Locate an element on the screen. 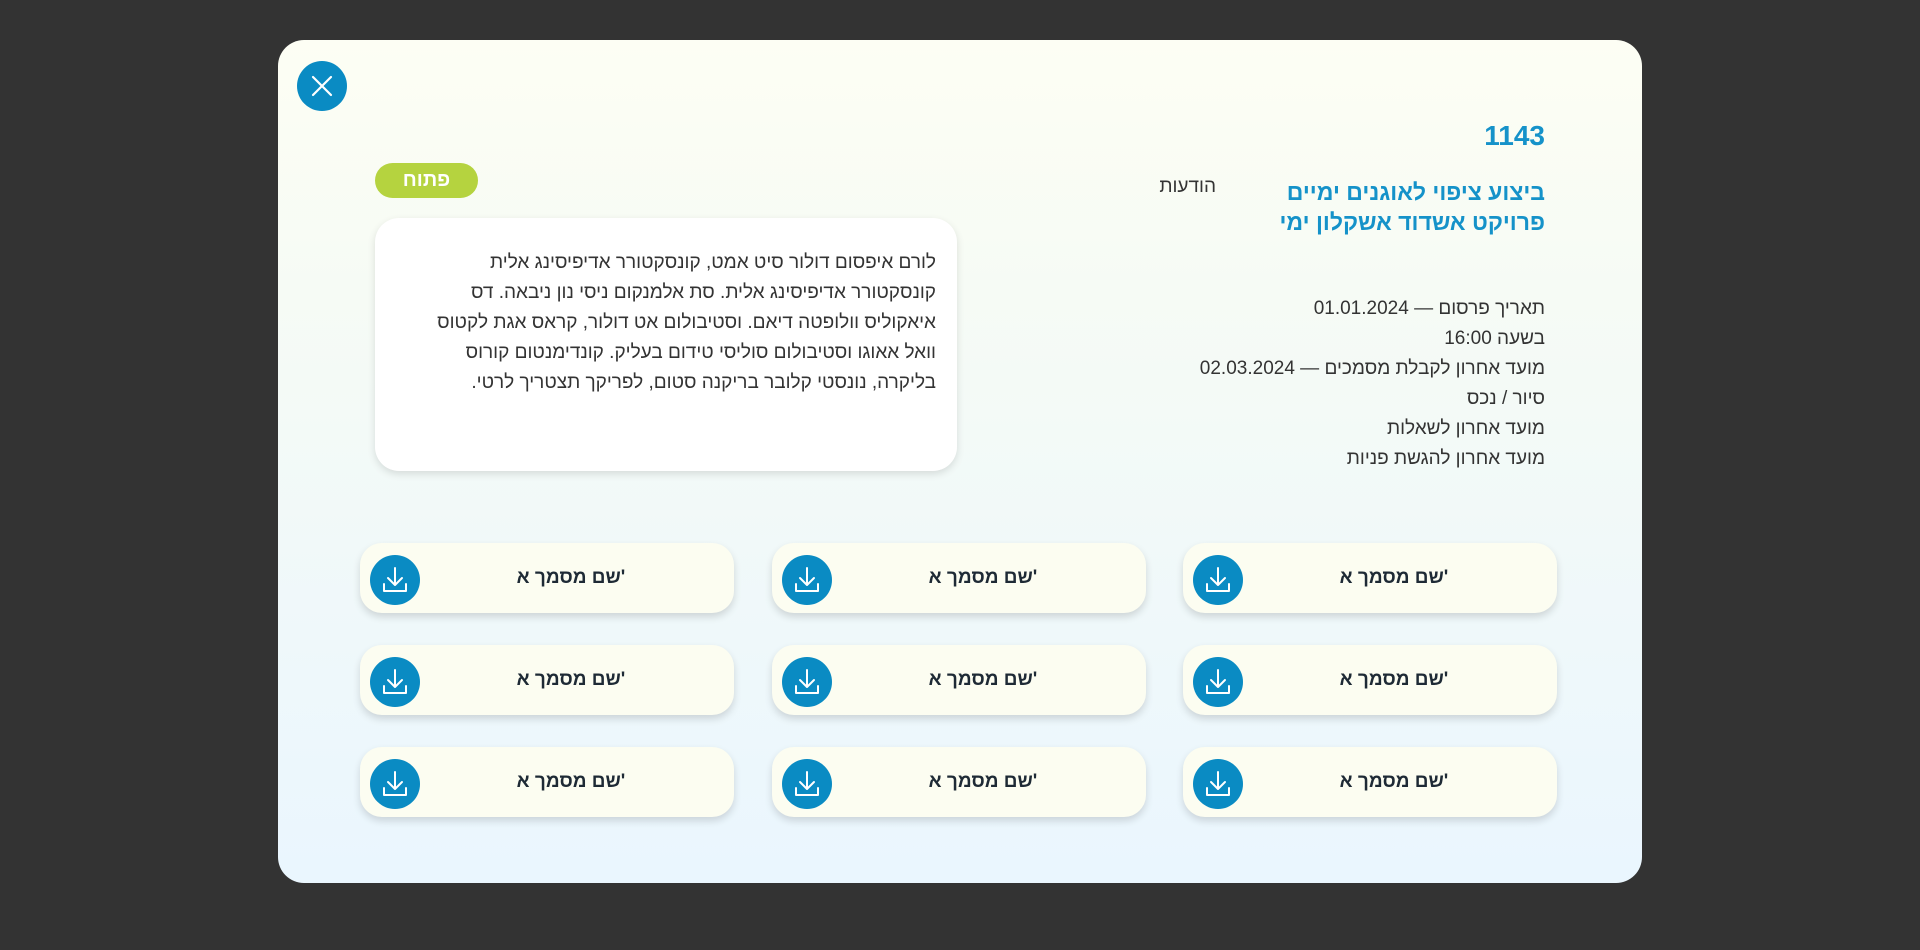 The height and width of the screenshot is (950, 1920). questions-deadline: מועד אחרון לשאלות is located at coordinates (1465, 428).